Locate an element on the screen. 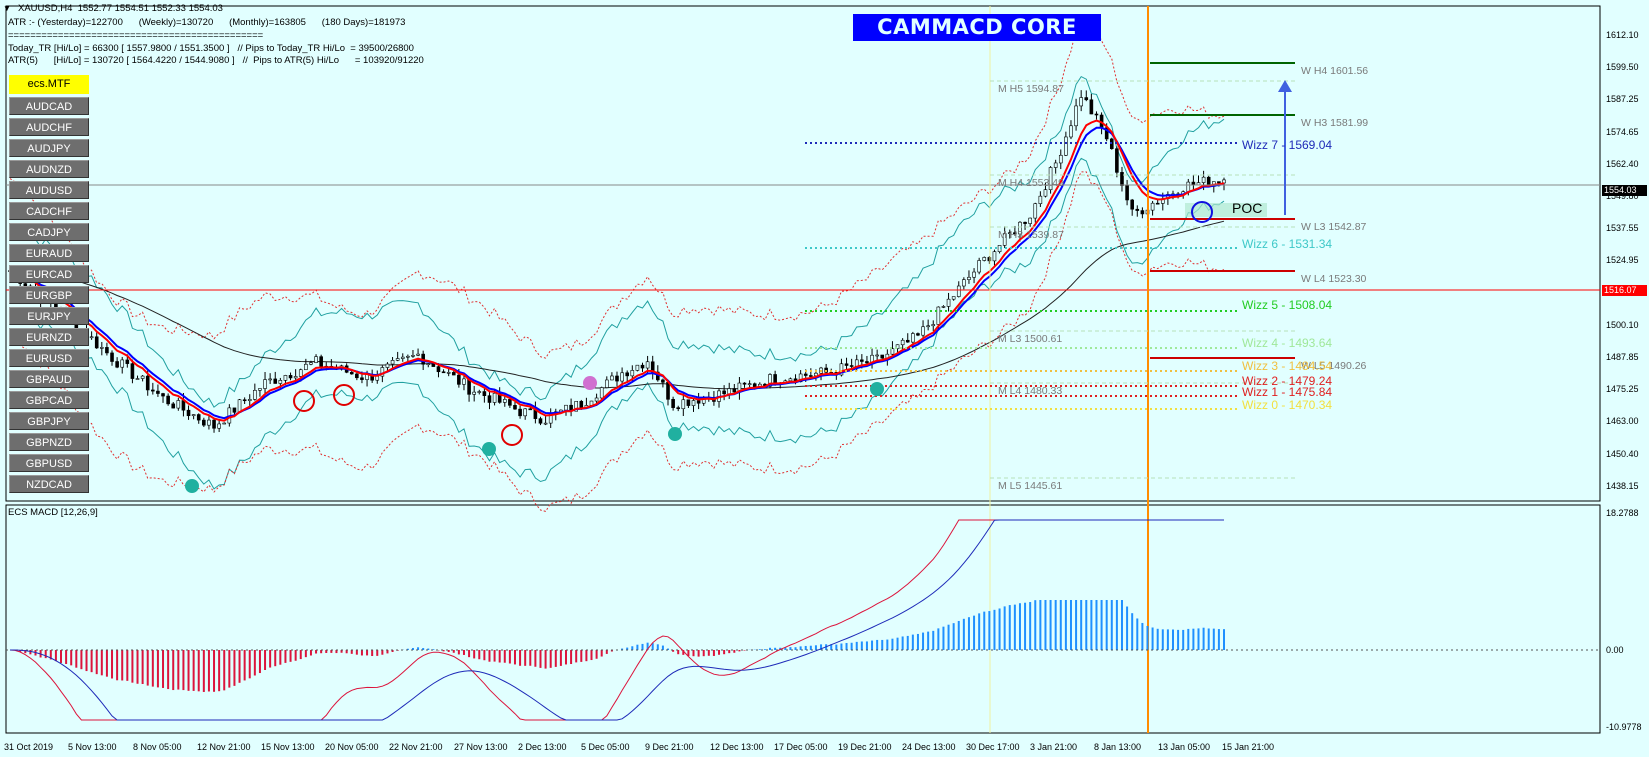 This screenshot has height=757, width=1649. symbol-button-cadchf: CADCHF is located at coordinates (49, 211).